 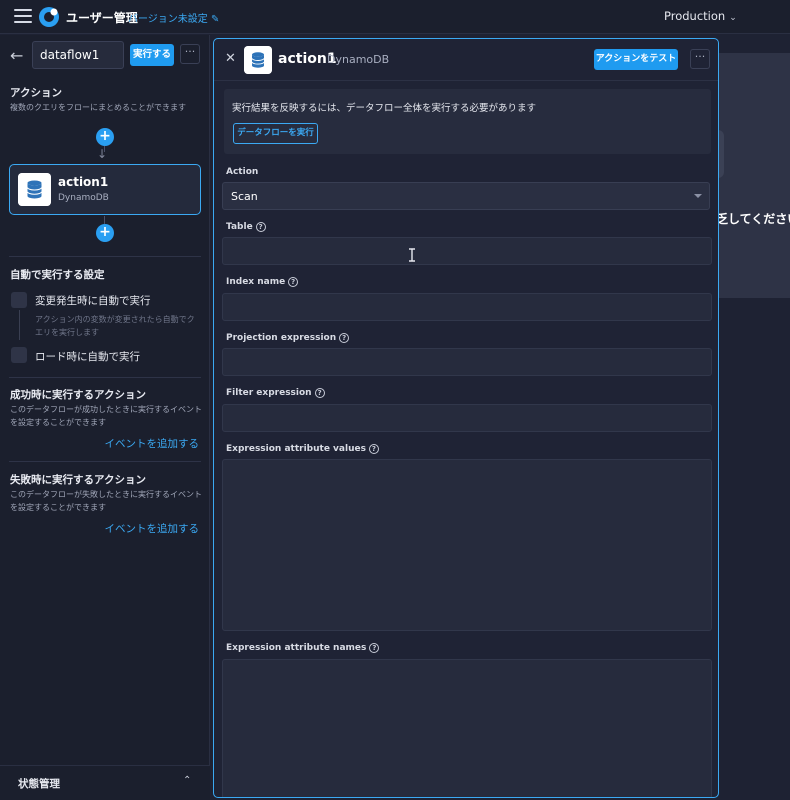 What do you see at coordinates (78, 55) in the screenshot?
I see `dataflow-name-input` at bounding box center [78, 55].